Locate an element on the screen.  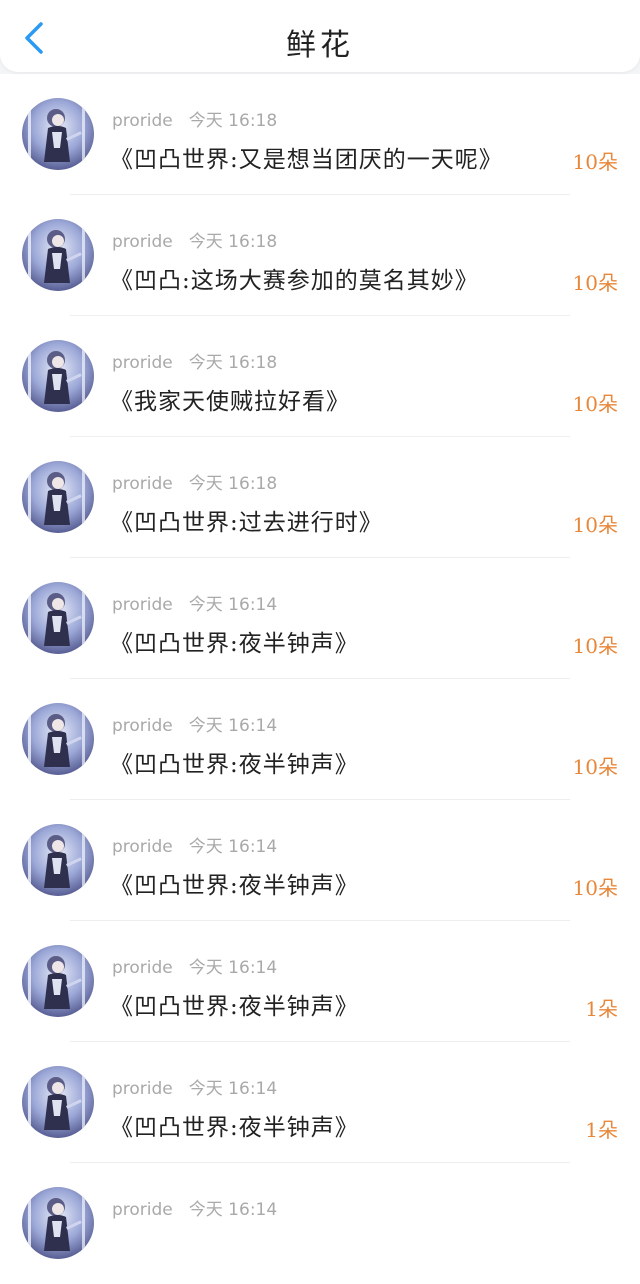
work-title: 《凹凸世界:又是想当团厌的一天呢》 is located at coordinates (306, 160).